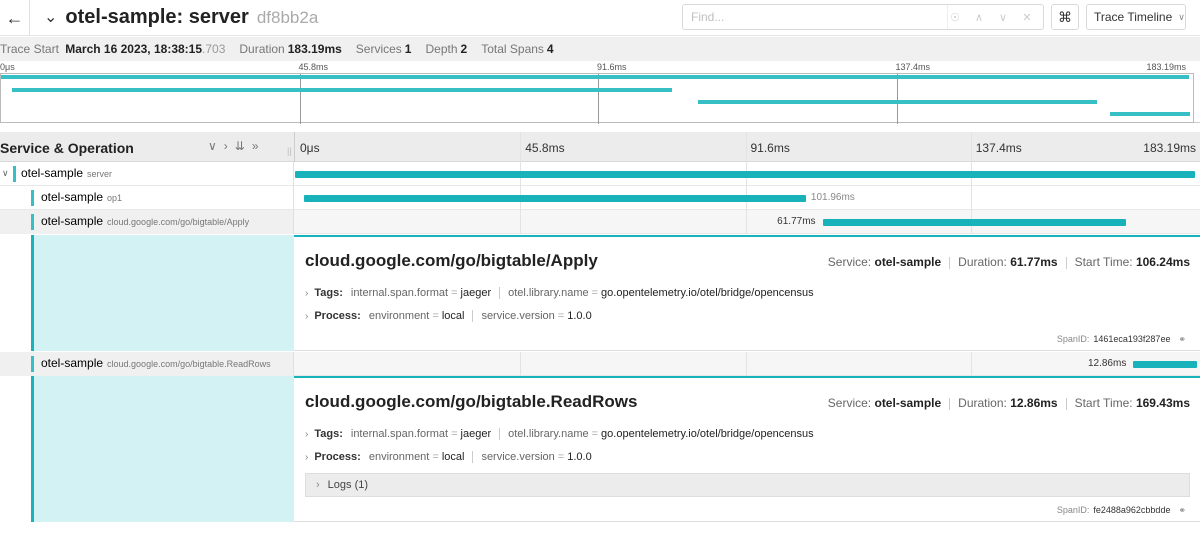 Image resolution: width=1200 pixels, height=533 pixels. What do you see at coordinates (216, 146) in the screenshot?
I see `collapse-one-icon: ∨` at bounding box center [216, 146].